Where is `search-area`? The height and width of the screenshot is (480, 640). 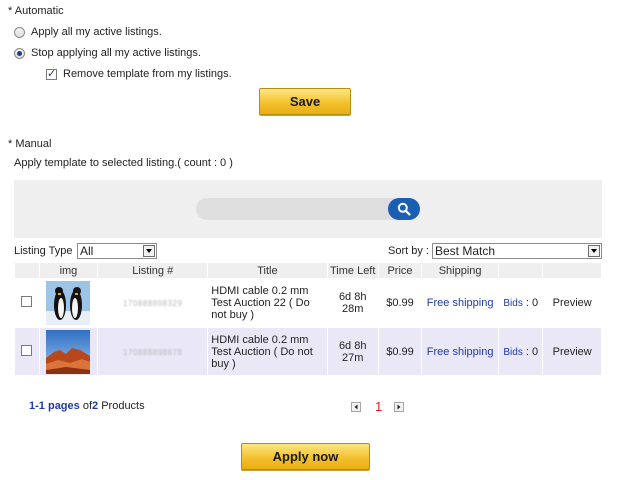
search-area is located at coordinates (308, 209).